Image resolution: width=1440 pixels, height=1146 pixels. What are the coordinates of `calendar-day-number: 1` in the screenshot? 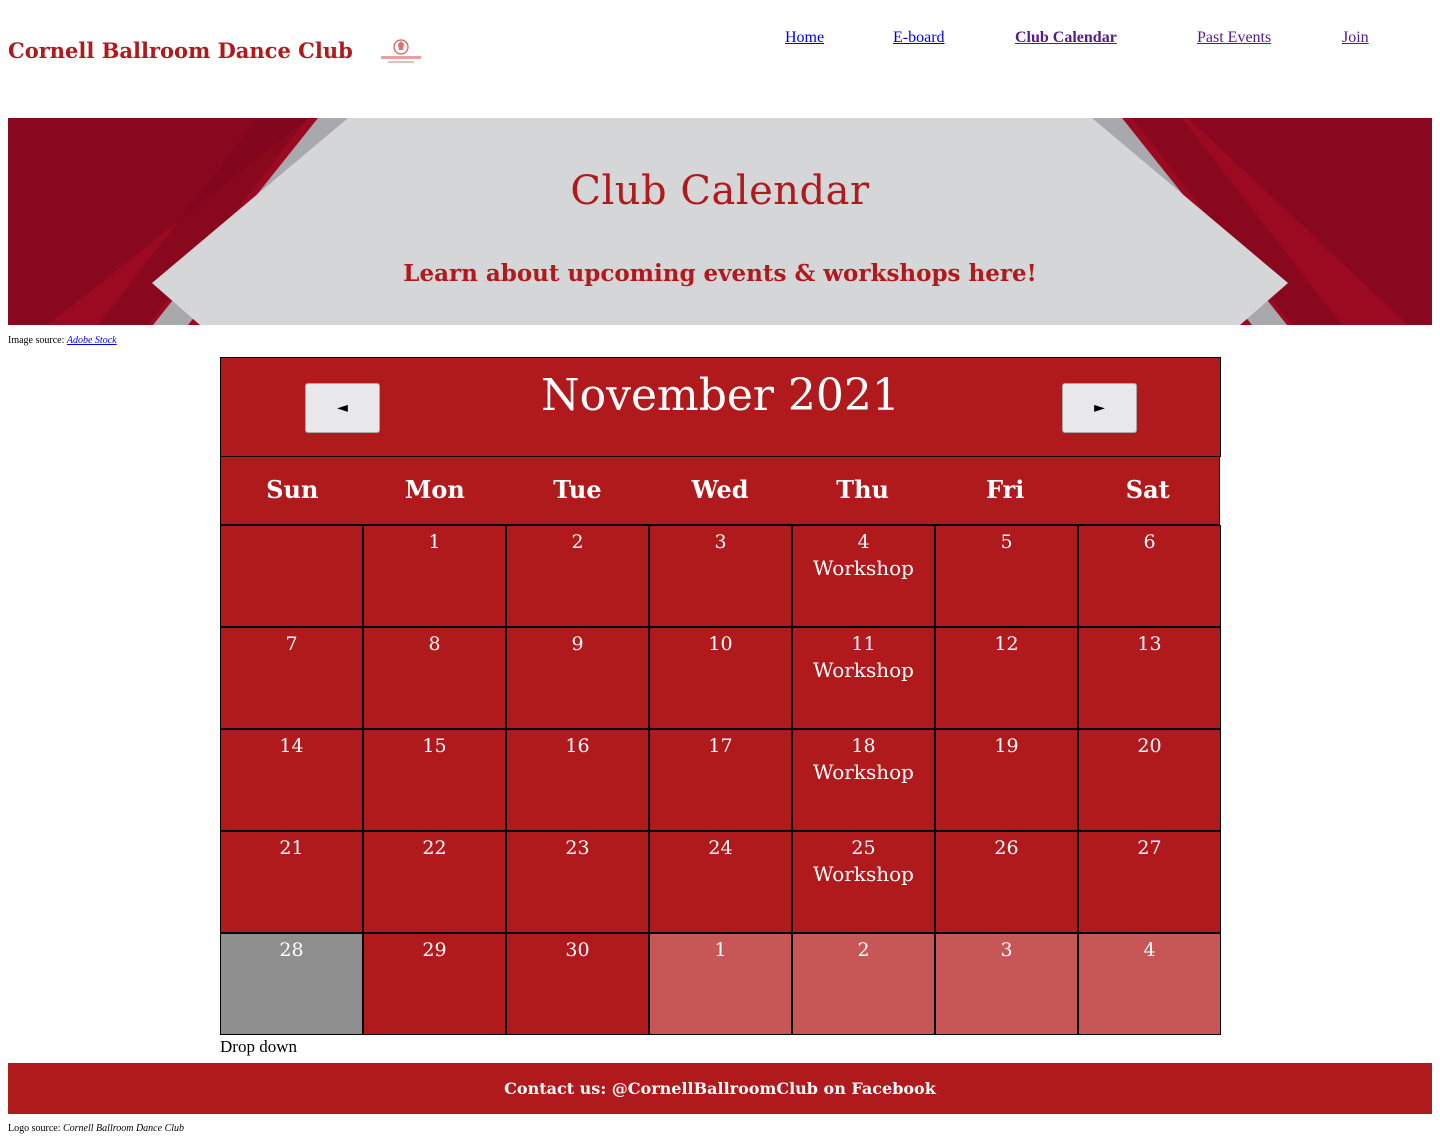 It's located at (720, 950).